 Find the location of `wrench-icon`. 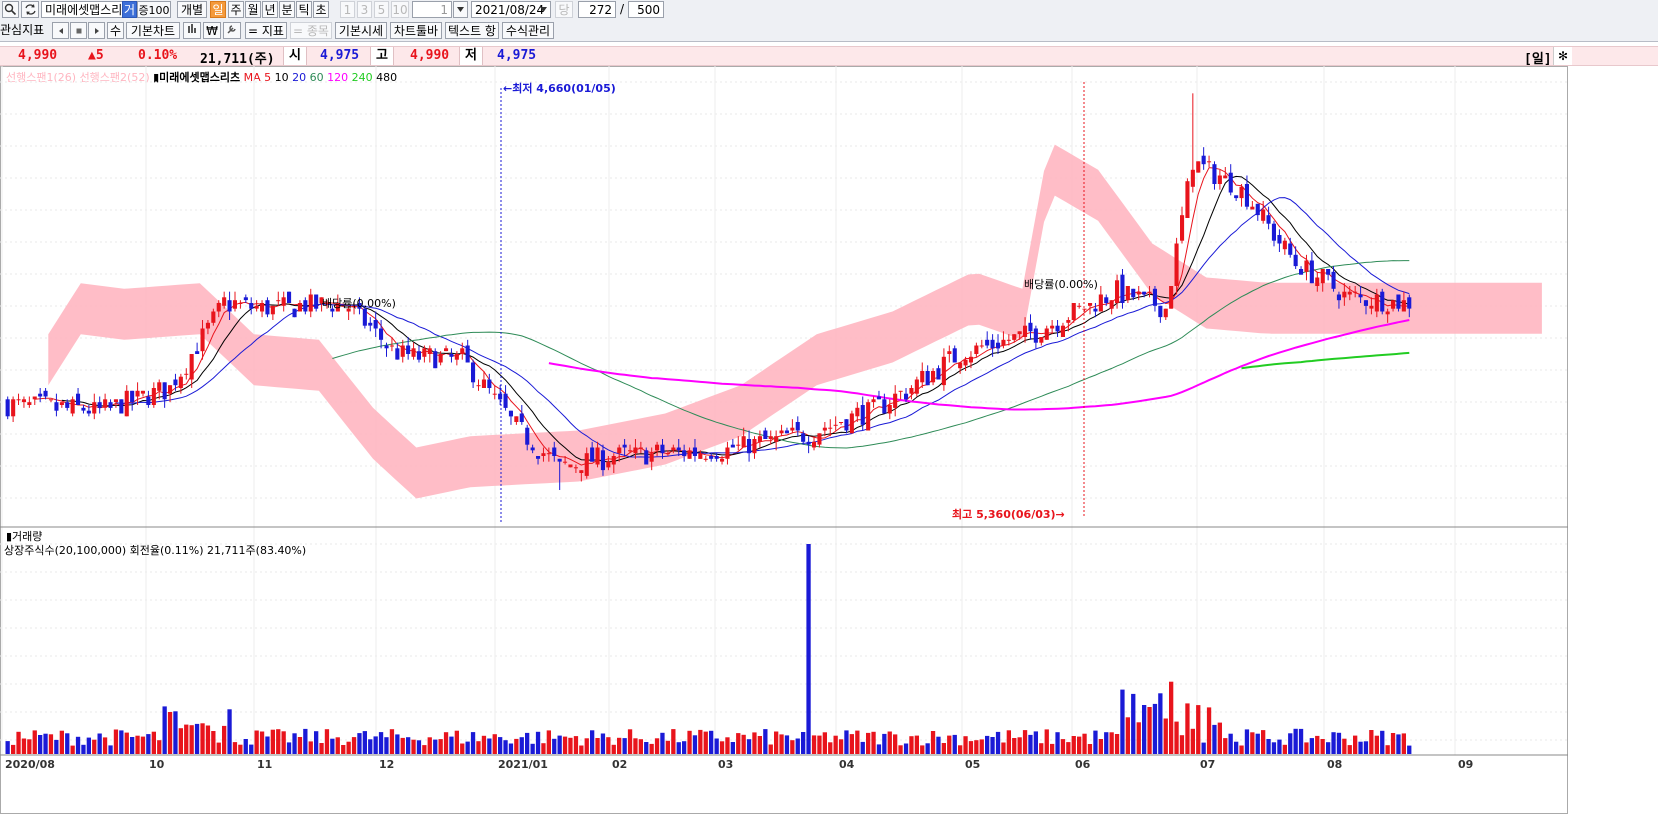

wrench-icon is located at coordinates (232, 30).